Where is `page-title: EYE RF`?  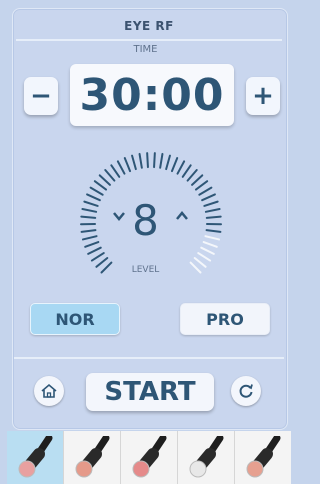
page-title: EYE RF is located at coordinates (149, 26).